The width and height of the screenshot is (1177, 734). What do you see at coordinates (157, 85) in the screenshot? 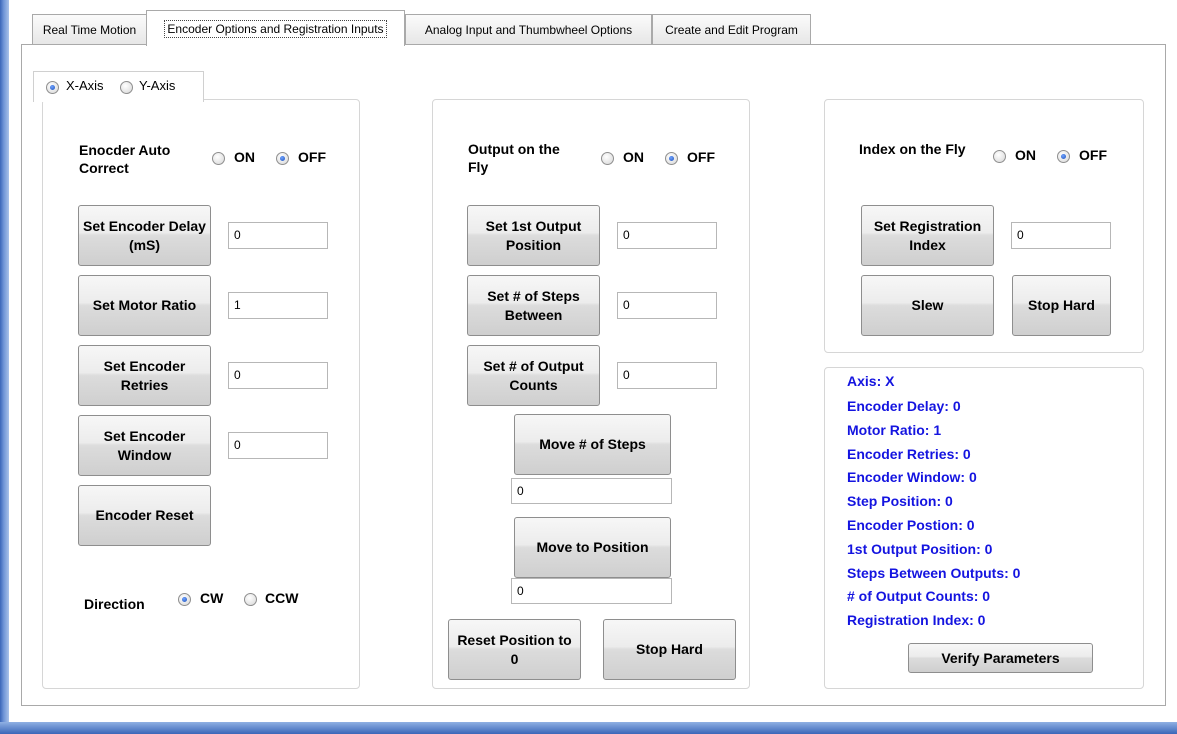
I see `y-axis-label: Y-Axis` at bounding box center [157, 85].